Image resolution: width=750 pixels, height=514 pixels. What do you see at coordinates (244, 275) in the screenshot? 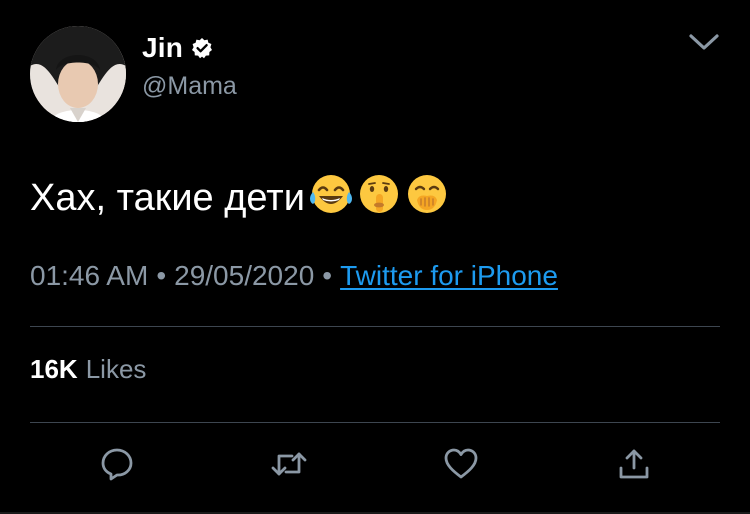
I see `tweet-date: 29/05/2020` at bounding box center [244, 275].